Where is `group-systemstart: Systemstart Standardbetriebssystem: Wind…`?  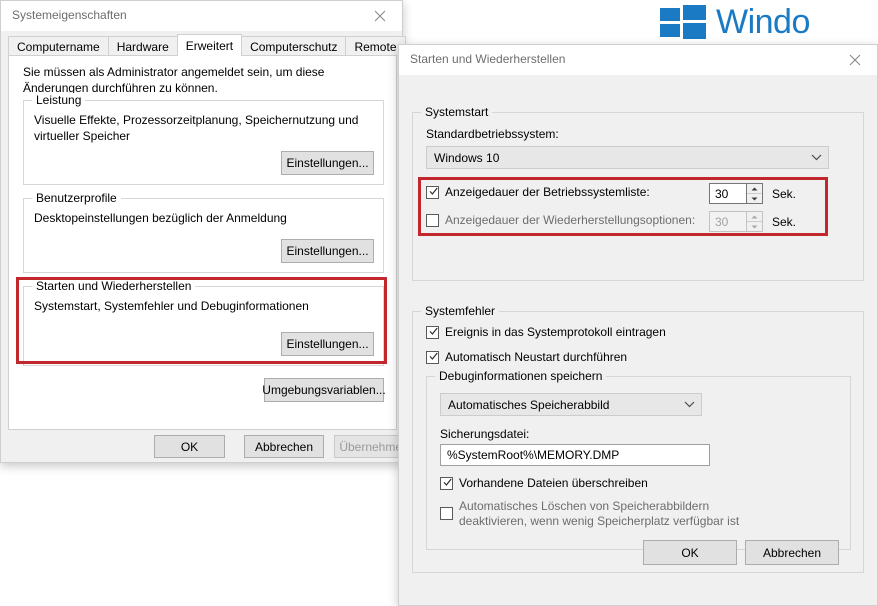
group-systemstart: Systemstart Standardbetriebssystem: Wind… is located at coordinates (638, 193).